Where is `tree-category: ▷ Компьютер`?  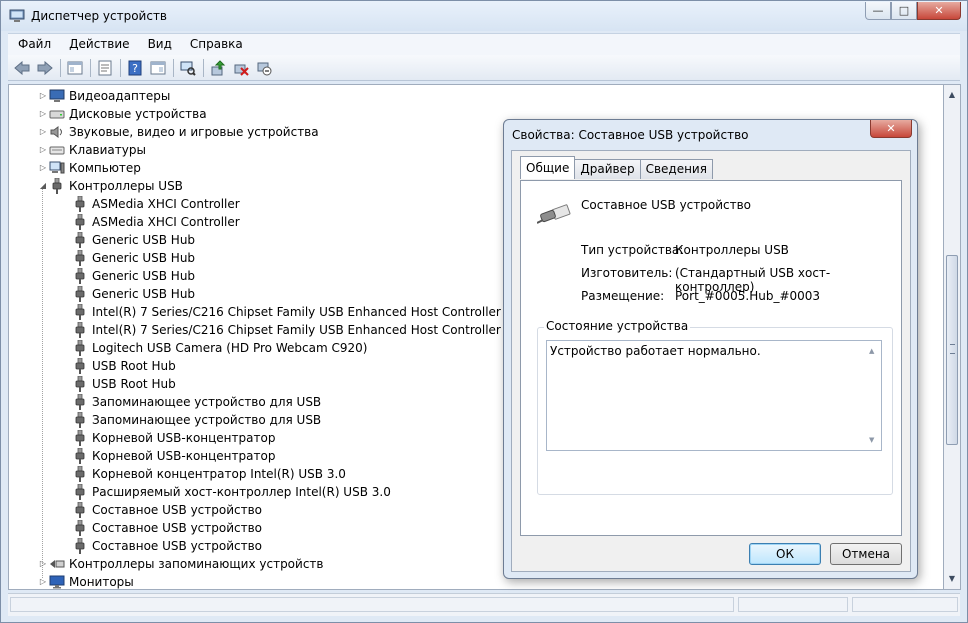
tree-category: ▷ Компьютер is located at coordinates (89, 168).